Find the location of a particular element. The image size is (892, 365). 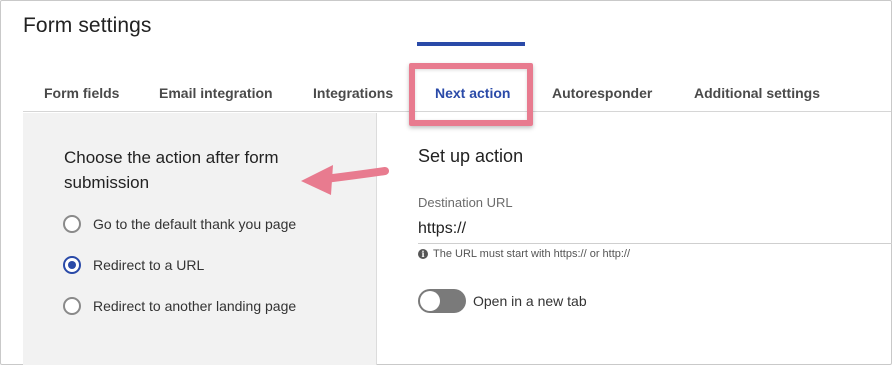

radio-redirect-url is located at coordinates (72, 265).